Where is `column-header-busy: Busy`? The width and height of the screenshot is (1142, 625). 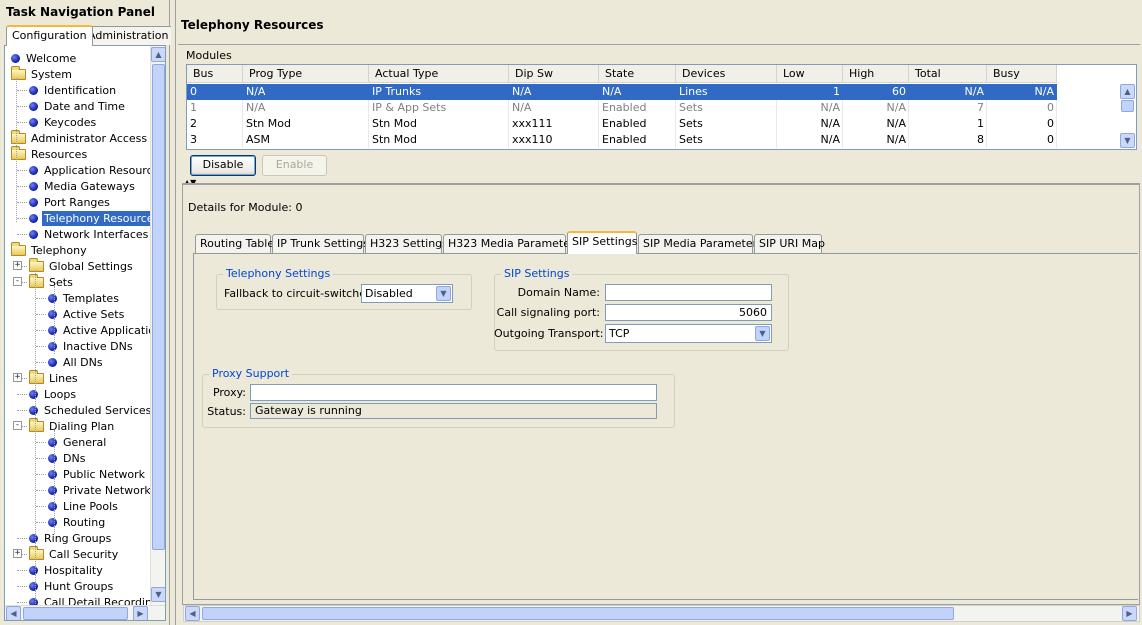
column-header-busy: Busy is located at coordinates (1022, 74).